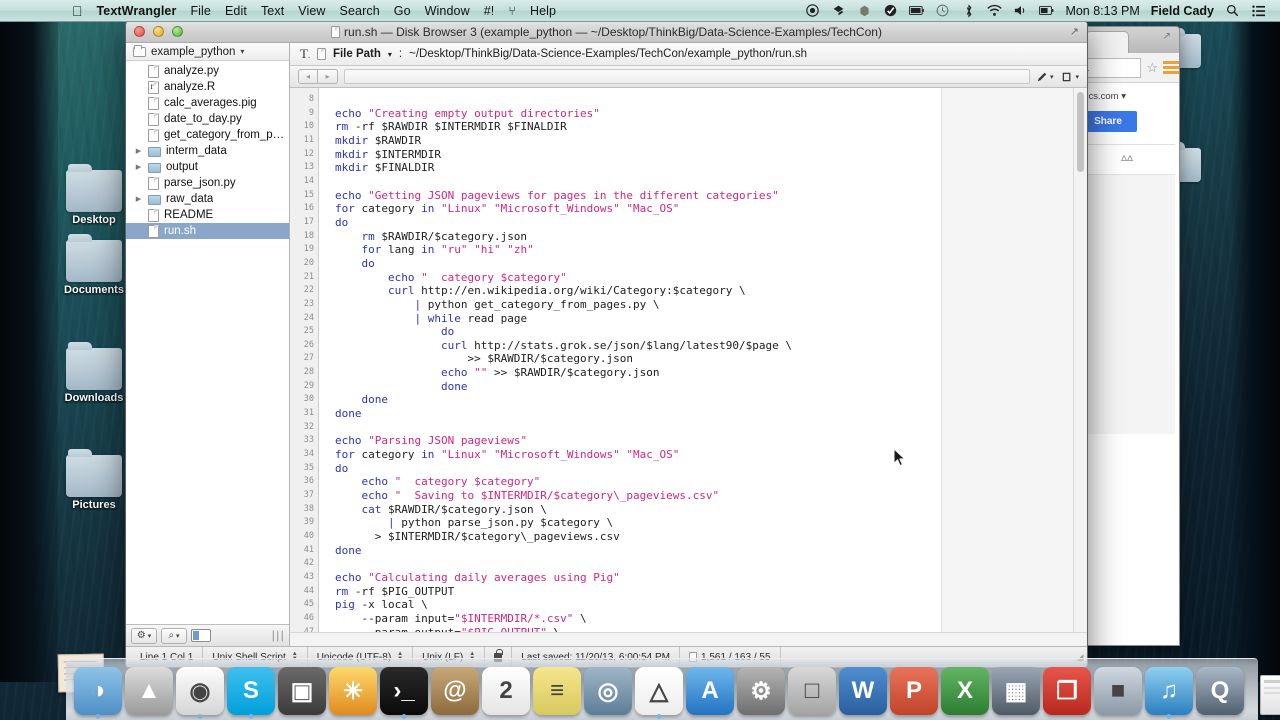 This screenshot has height=720, width=1280. What do you see at coordinates (321, 54) in the screenshot?
I see `document-icon` at bounding box center [321, 54].